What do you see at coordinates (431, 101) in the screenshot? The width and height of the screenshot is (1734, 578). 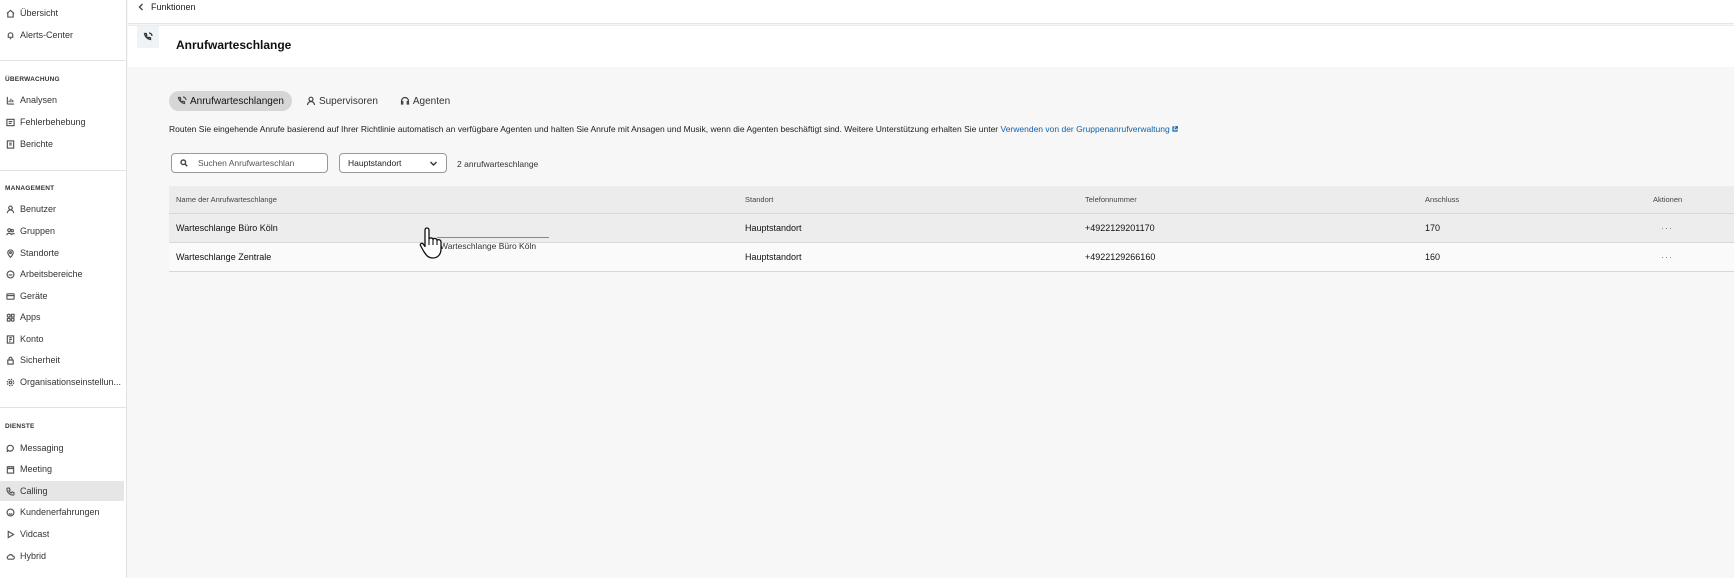 I see `tab-label: Agenten` at bounding box center [431, 101].